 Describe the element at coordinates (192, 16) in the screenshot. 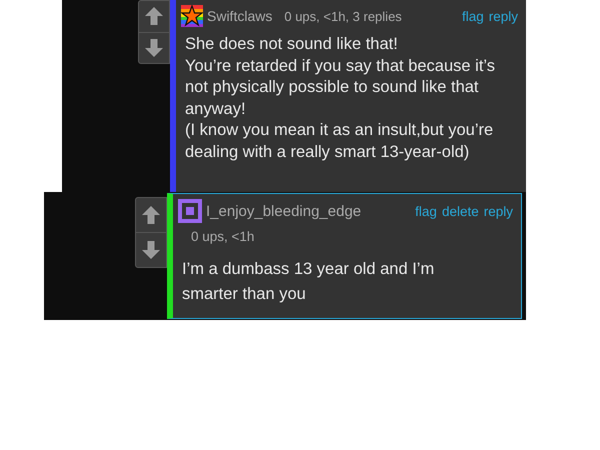

I see `star-avatar-icon` at that location.